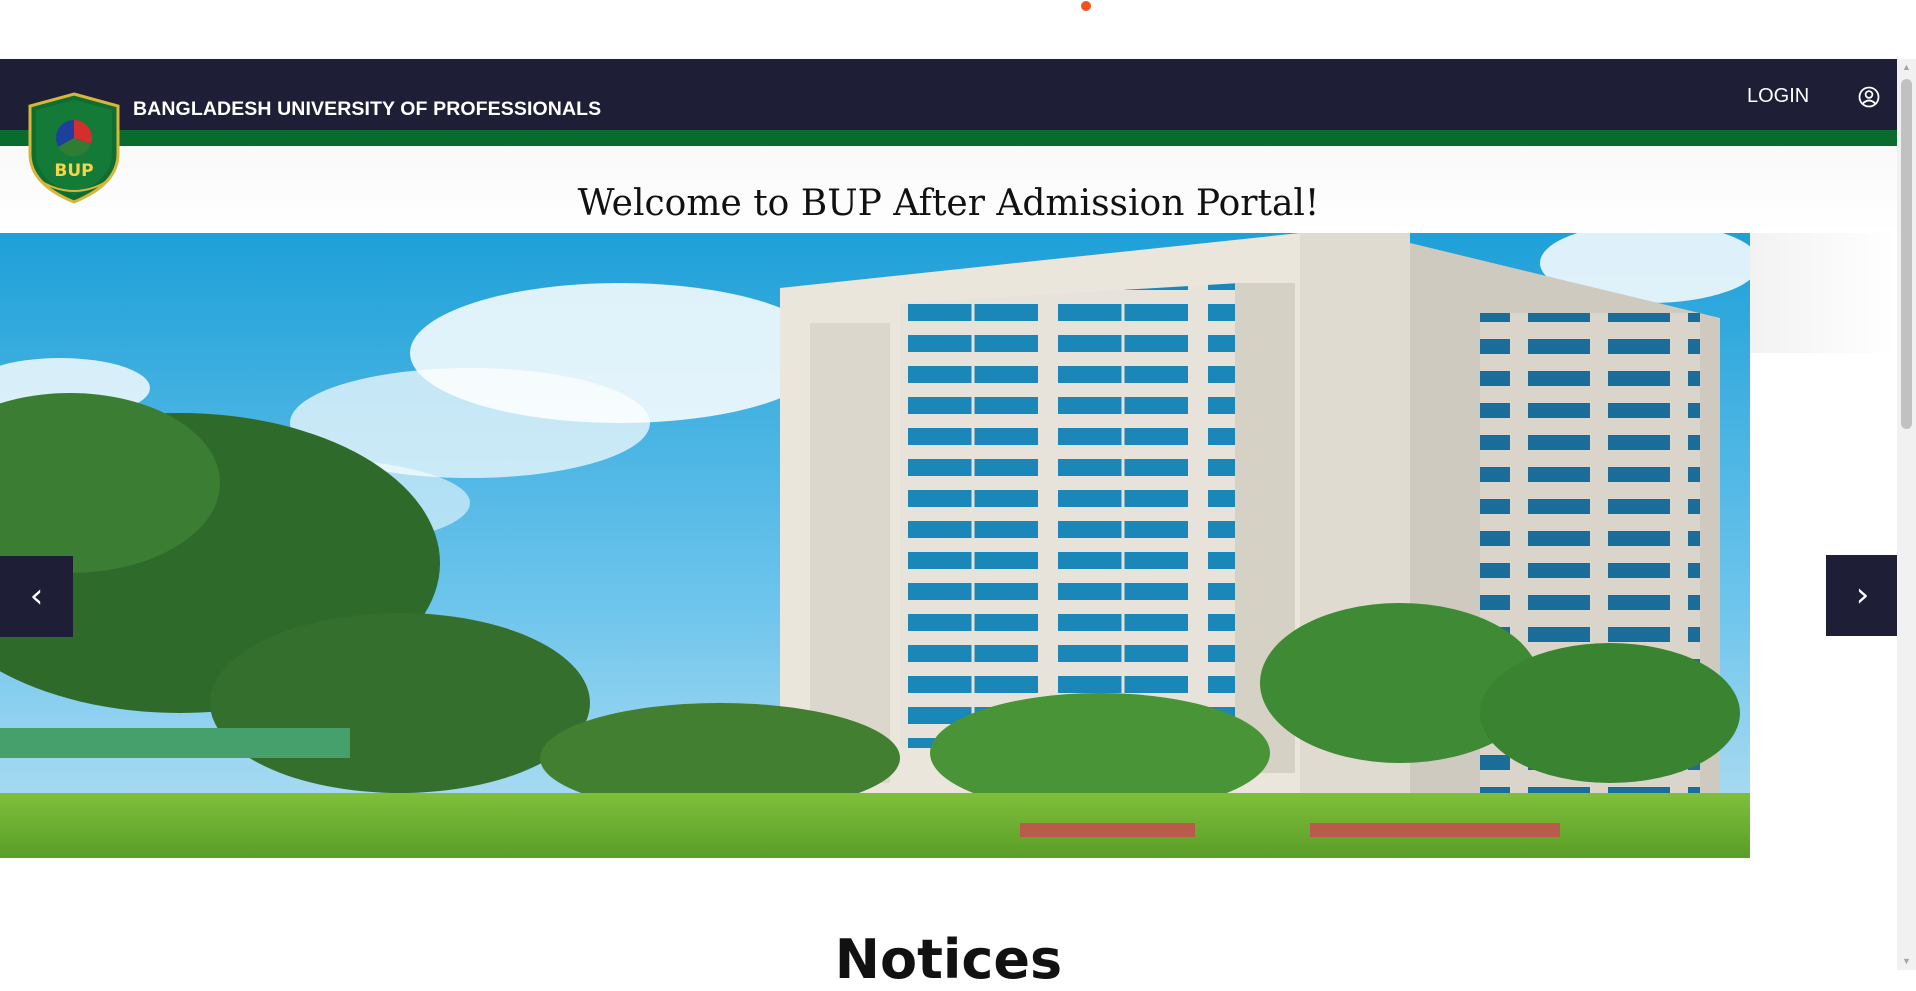 Image resolution: width=1916 pixels, height=991 pixels. Describe the element at coordinates (1906, 961) in the screenshot. I see `scroll-down-icon: ▼` at that location.